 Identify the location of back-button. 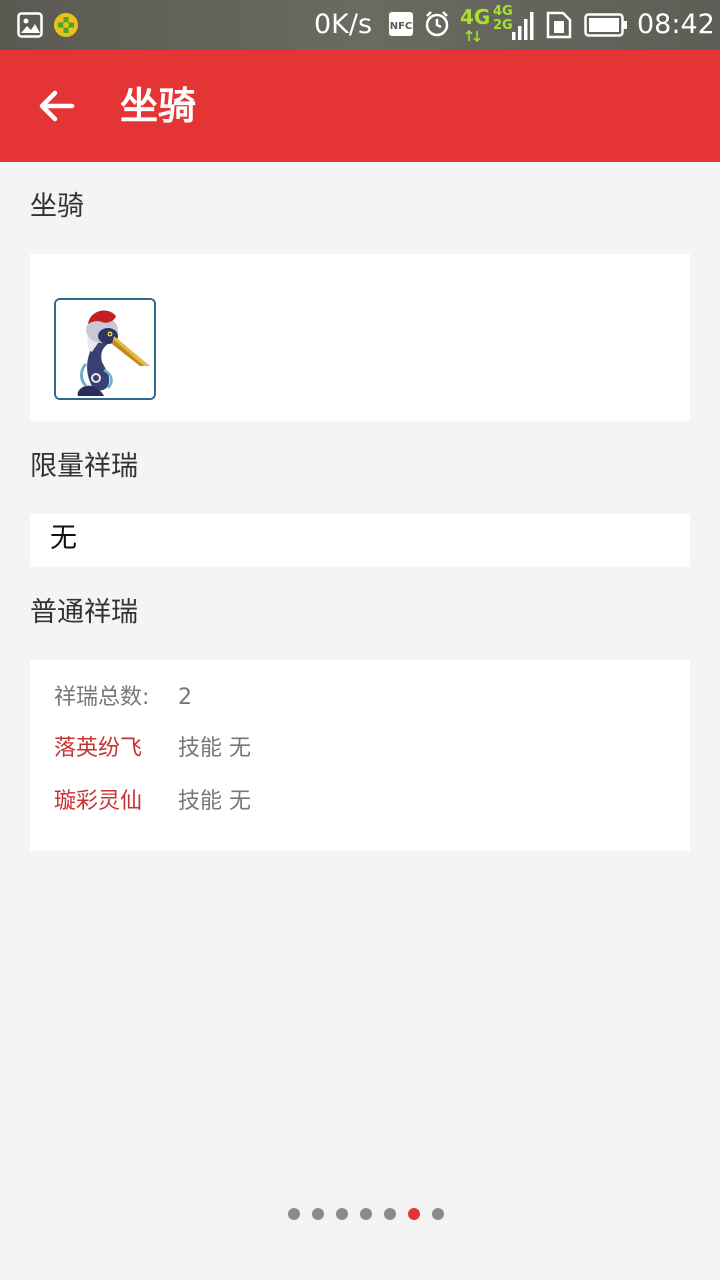
(56, 106).